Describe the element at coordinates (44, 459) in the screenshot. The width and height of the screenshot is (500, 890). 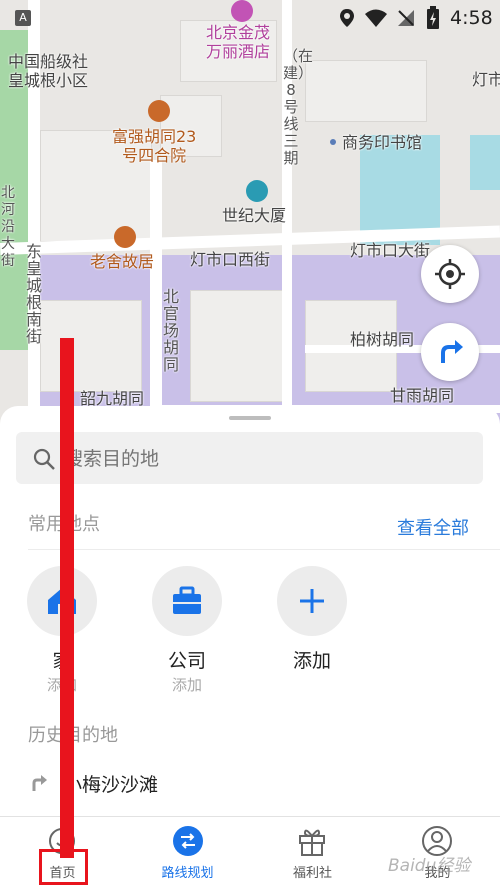
I see `search-icon` at that location.